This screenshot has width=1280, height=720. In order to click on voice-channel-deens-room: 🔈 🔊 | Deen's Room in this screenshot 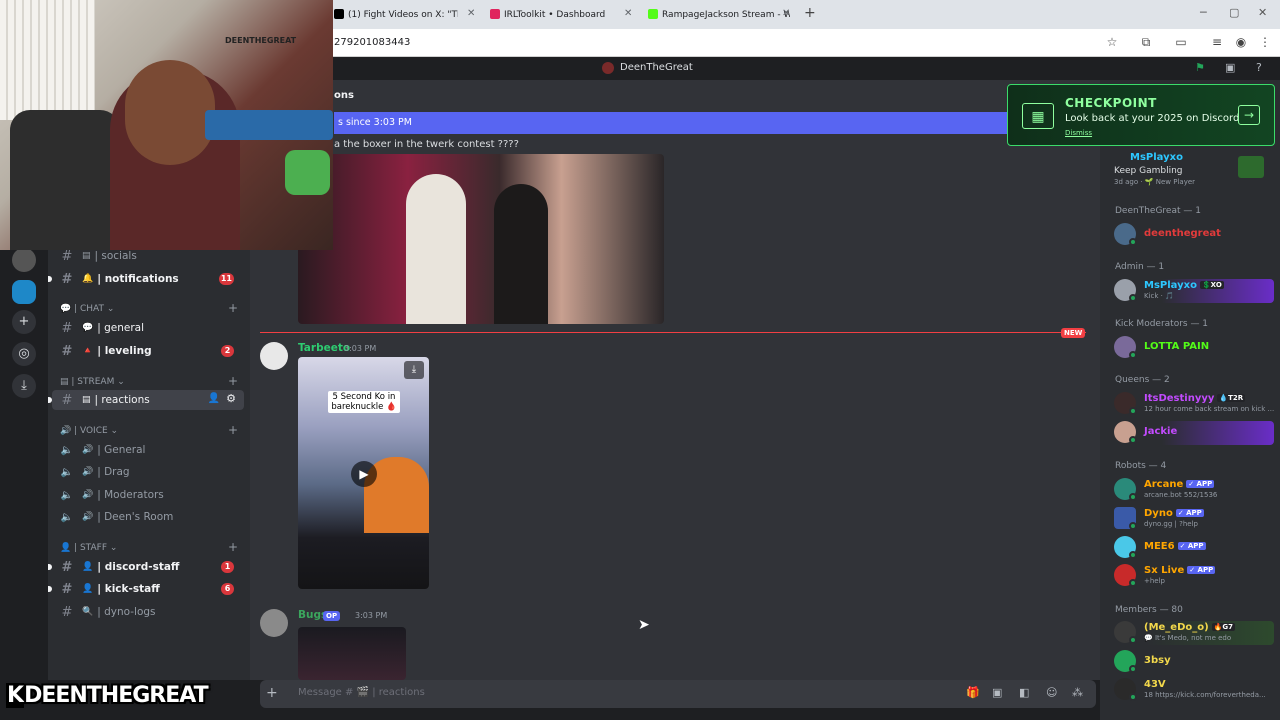, I will do `click(148, 517)`.